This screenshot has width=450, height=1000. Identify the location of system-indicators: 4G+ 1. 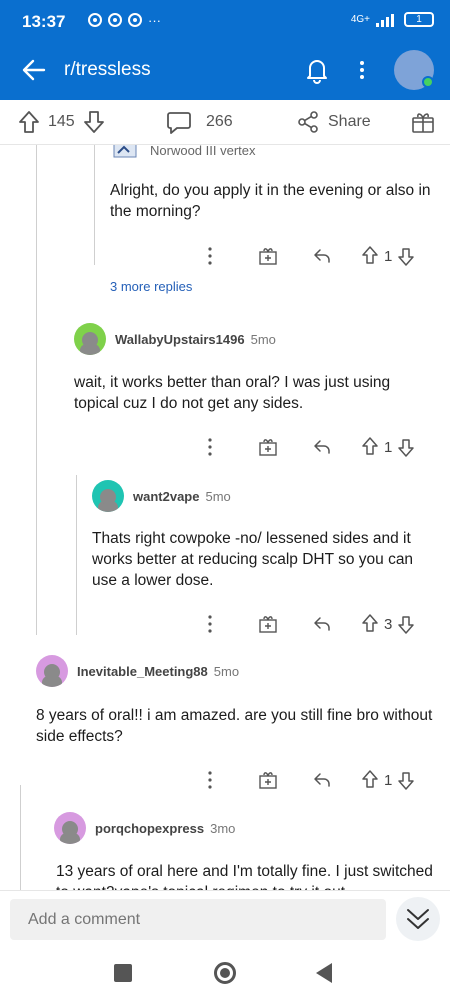
(392, 19).